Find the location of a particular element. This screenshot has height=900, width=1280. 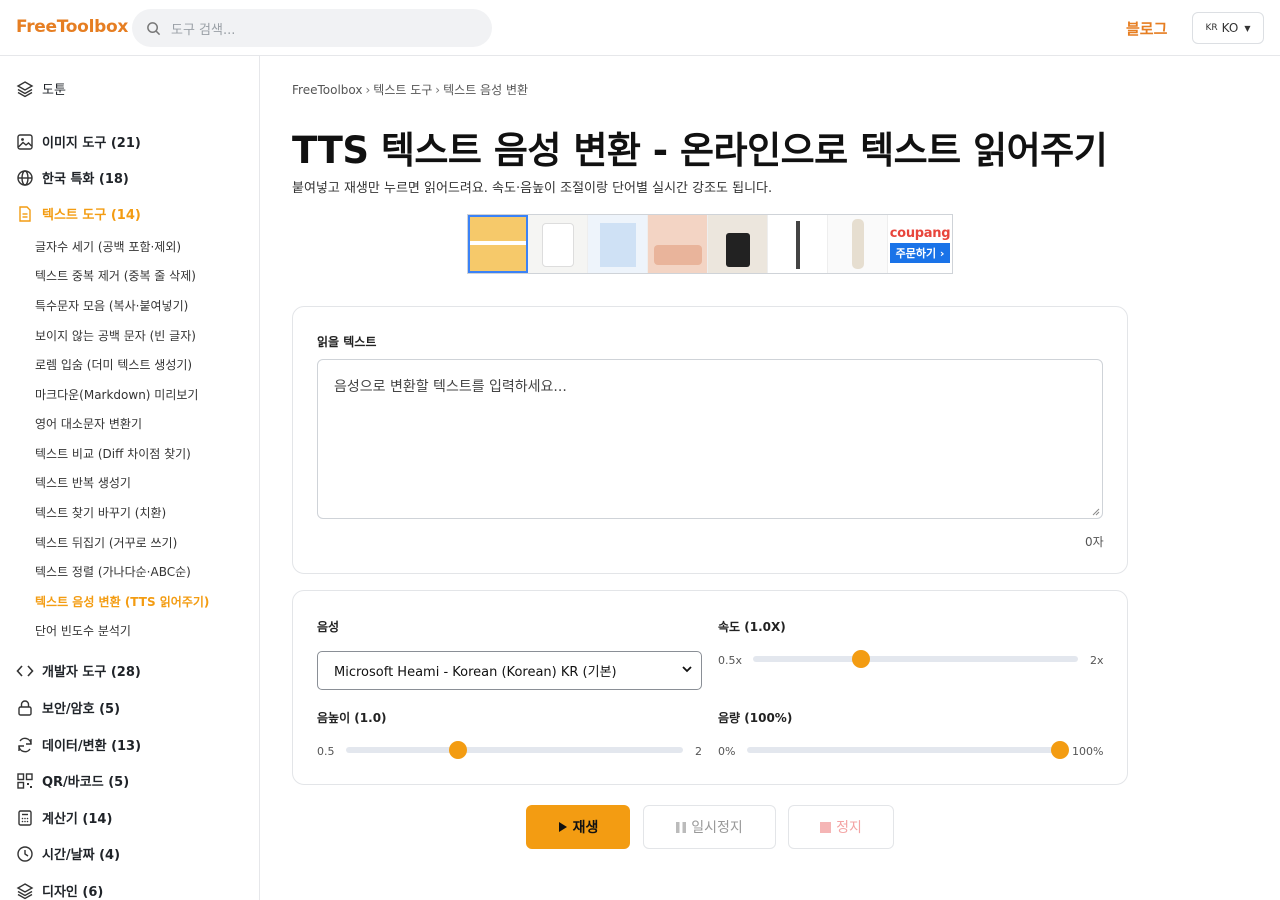

sidebar-item-image-tools: 이미지 도구 (21) is located at coordinates (78, 141).